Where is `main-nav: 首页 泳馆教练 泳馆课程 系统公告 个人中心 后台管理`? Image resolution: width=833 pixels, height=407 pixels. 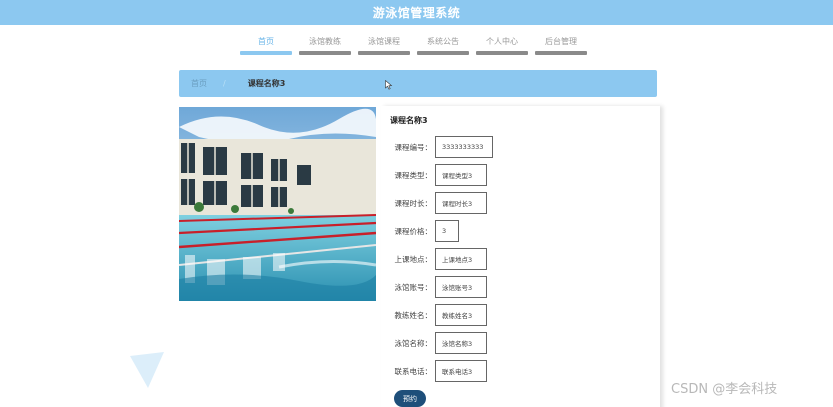
main-nav: 首页 泳馆教练 泳馆课程 系统公告 个人中心 后台管理 is located at coordinates (413, 44).